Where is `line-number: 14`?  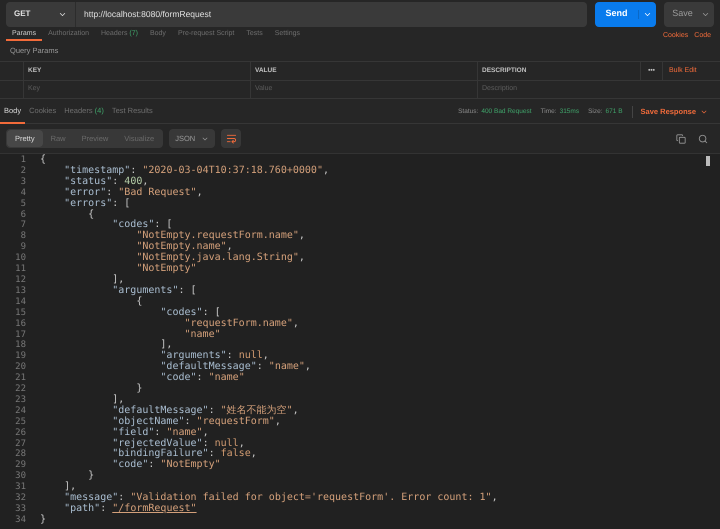
line-number: 14 is located at coordinates (20, 302).